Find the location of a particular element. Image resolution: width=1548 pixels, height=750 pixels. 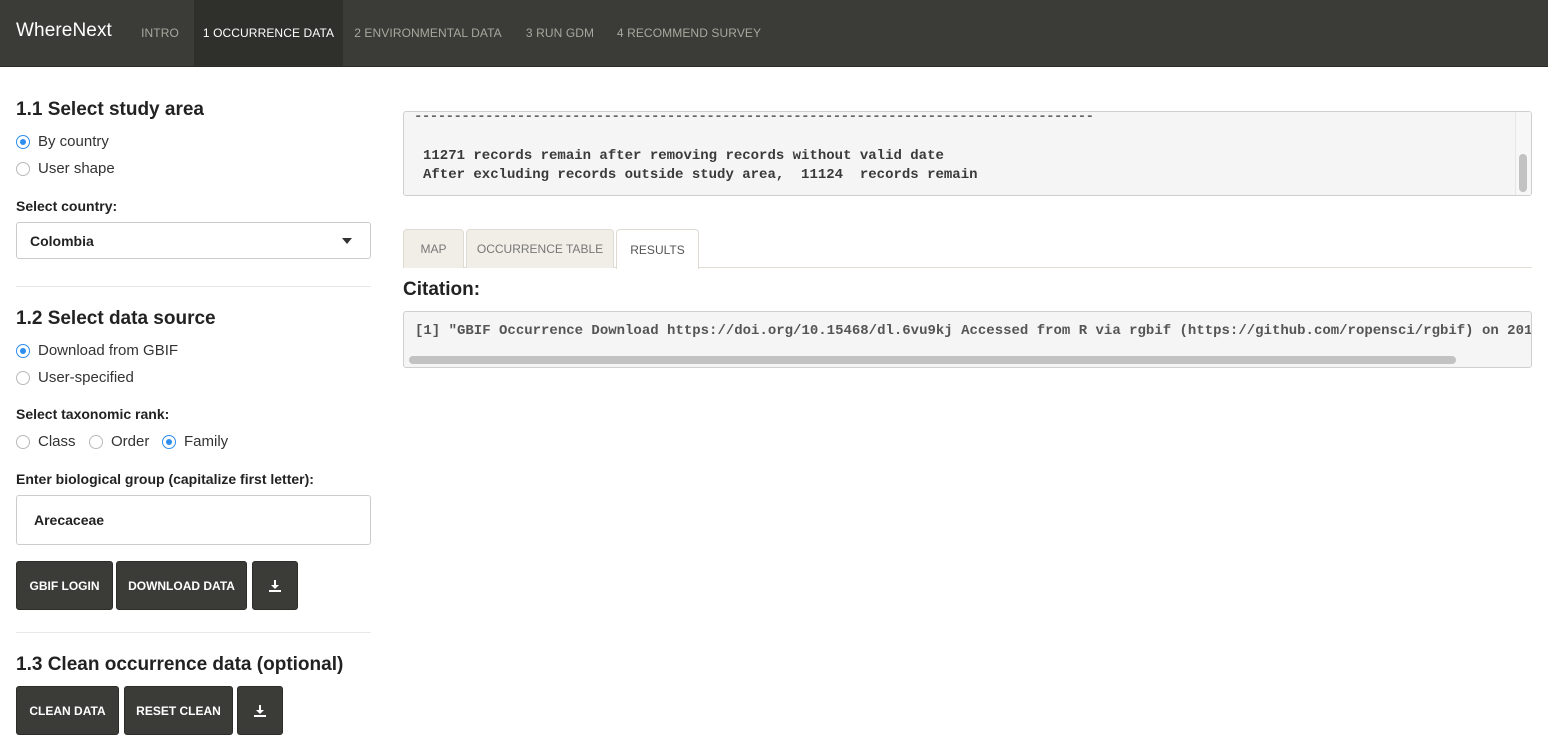

console-scrollbar is located at coordinates (1523, 153).